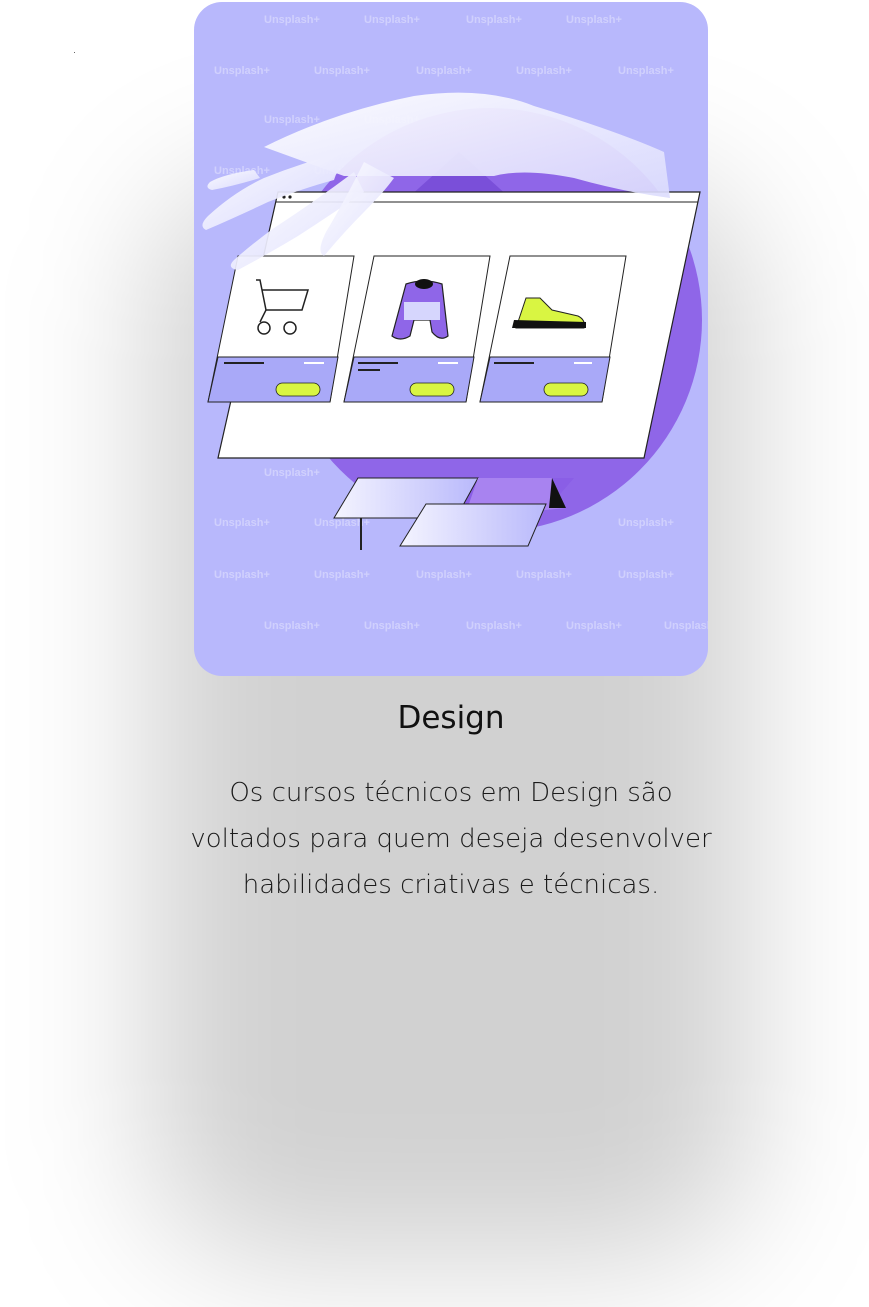 The width and height of the screenshot is (869, 1307). What do you see at coordinates (281, 329) in the screenshot?
I see `product-card-cart` at bounding box center [281, 329].